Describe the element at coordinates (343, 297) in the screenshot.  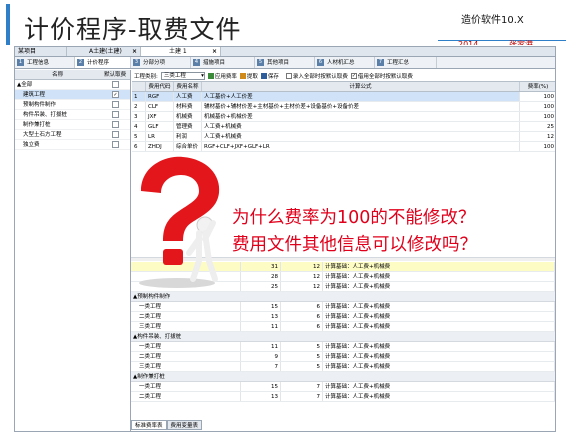
I see `rate-group-header: ▲预制构件制作` at that location.